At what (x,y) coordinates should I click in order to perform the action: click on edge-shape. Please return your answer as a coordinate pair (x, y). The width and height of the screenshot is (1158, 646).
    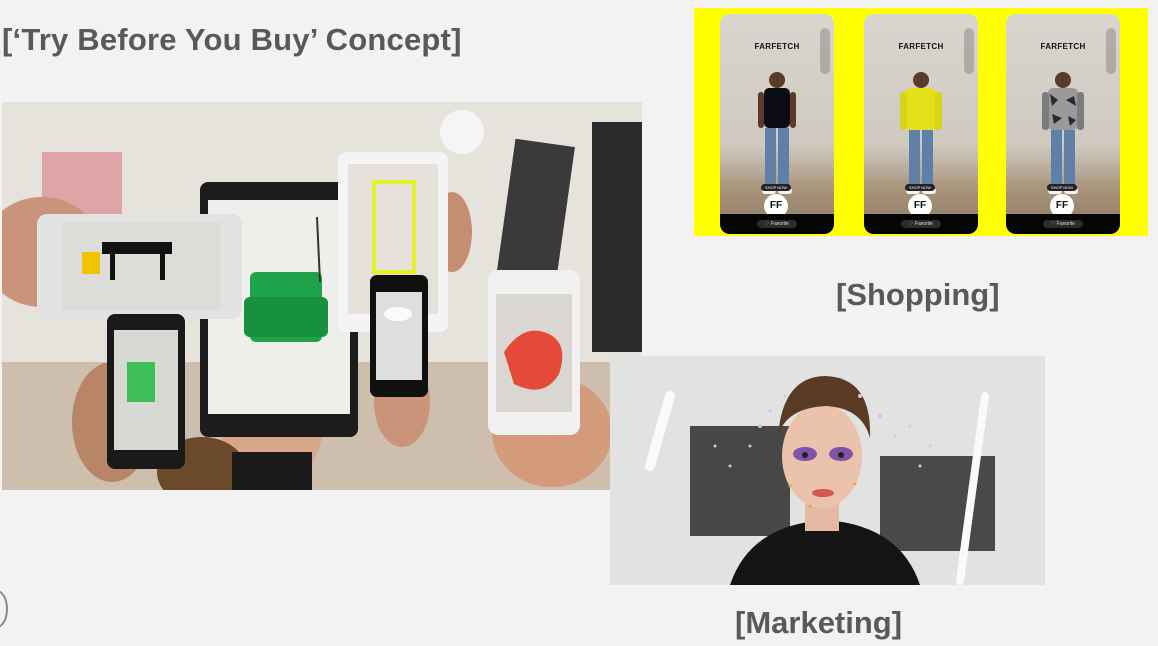
    Looking at the image, I should click on (4, 609).